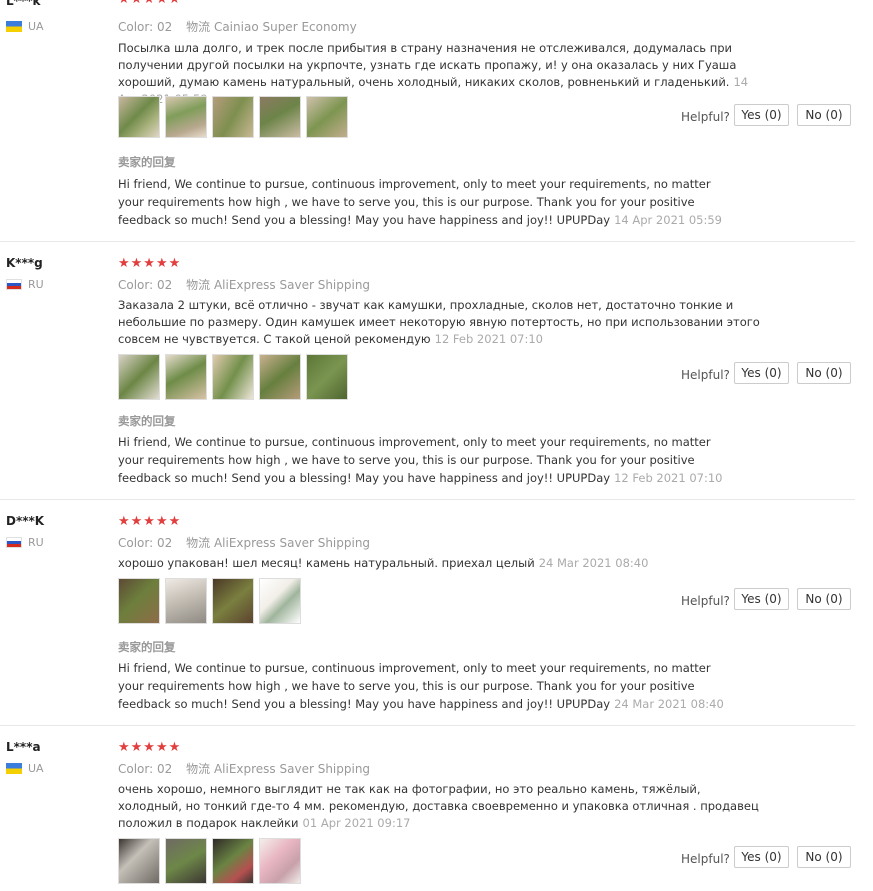 Image resolution: width=873 pixels, height=891 pixels. I want to click on reviewer-name: L***a, so click(23, 747).